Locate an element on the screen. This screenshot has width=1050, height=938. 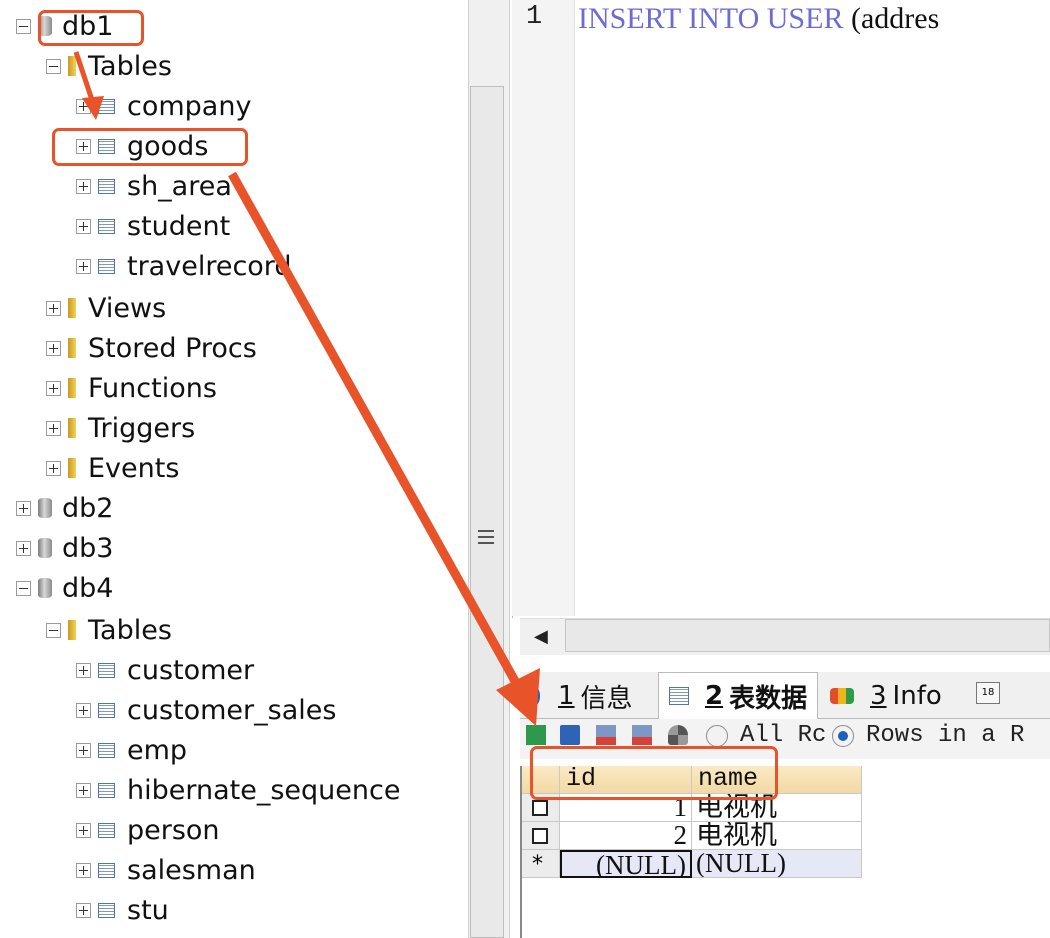
arrow-db1-to-goods is located at coordinates (84, 76).